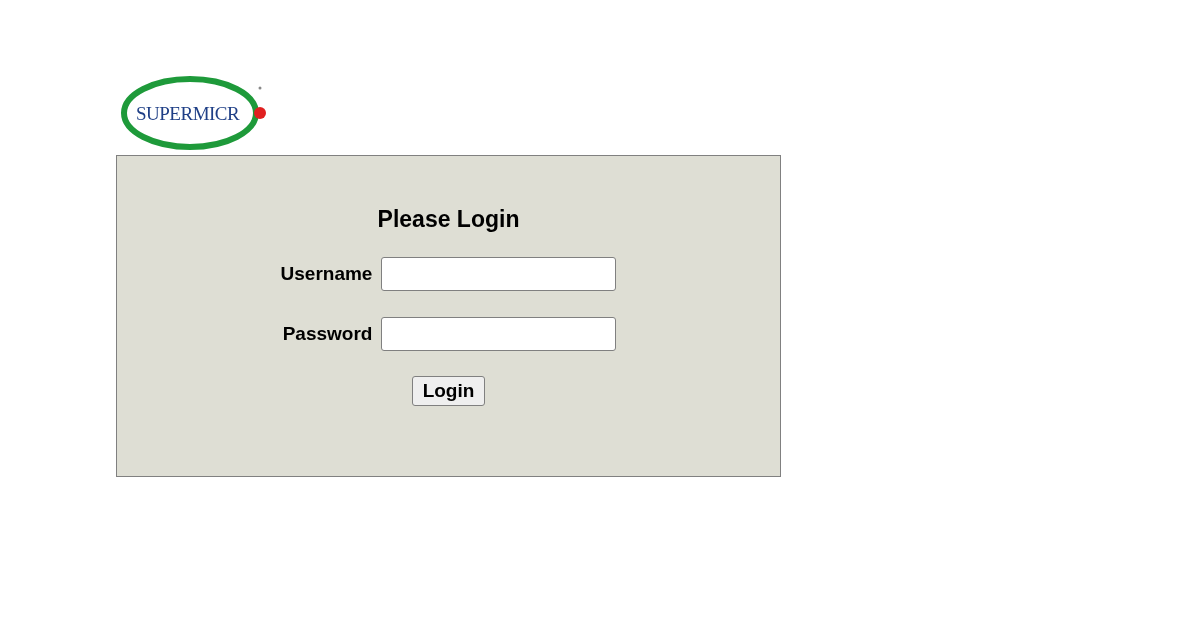  What do you see at coordinates (327, 334) in the screenshot?
I see `field-label: Password` at bounding box center [327, 334].